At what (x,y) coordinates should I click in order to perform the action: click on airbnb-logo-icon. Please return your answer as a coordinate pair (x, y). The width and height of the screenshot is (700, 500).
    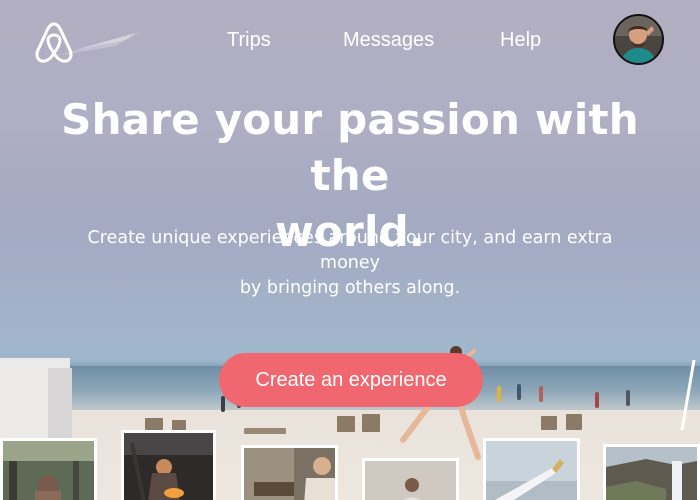
    Looking at the image, I should click on (54, 42).